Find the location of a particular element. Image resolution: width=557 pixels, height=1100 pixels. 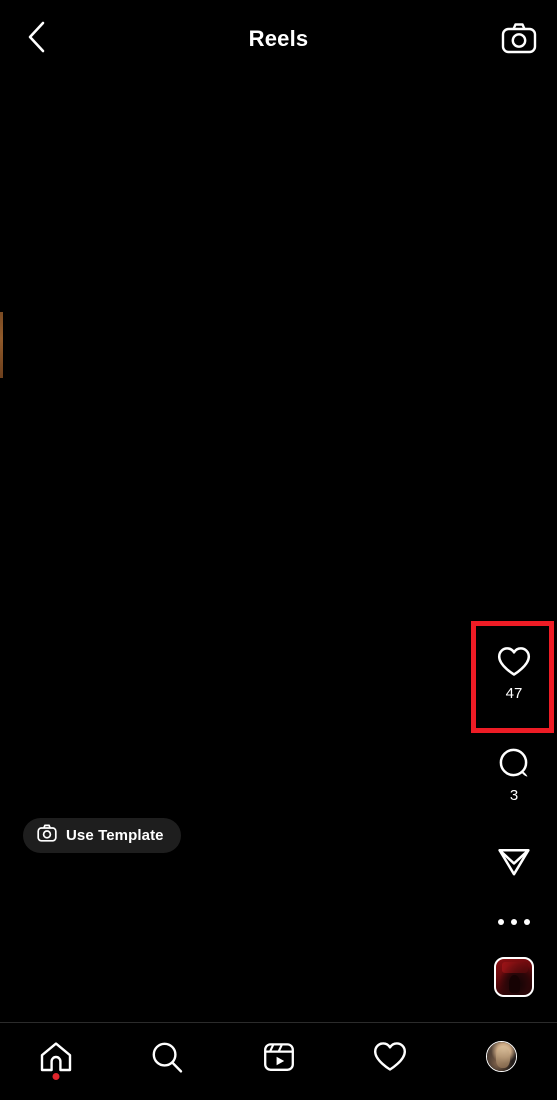

nav-item-likes is located at coordinates (389, 1061).